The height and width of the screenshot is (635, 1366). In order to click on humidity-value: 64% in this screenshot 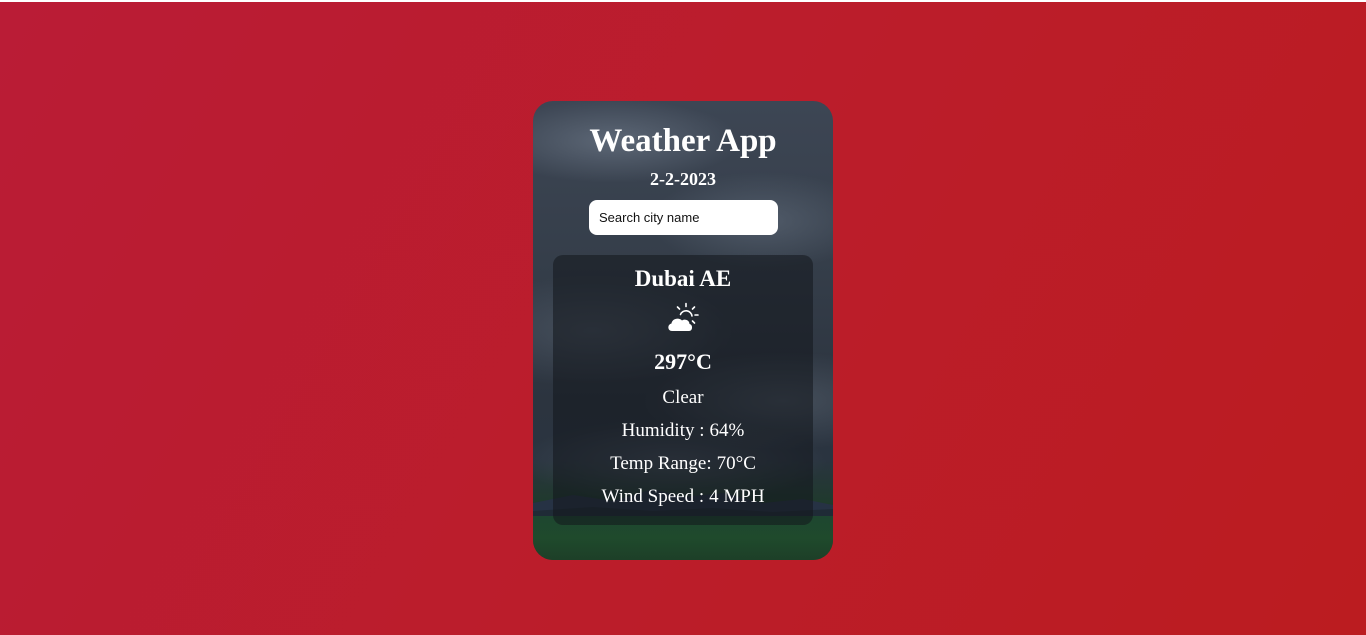, I will do `click(727, 430)`.